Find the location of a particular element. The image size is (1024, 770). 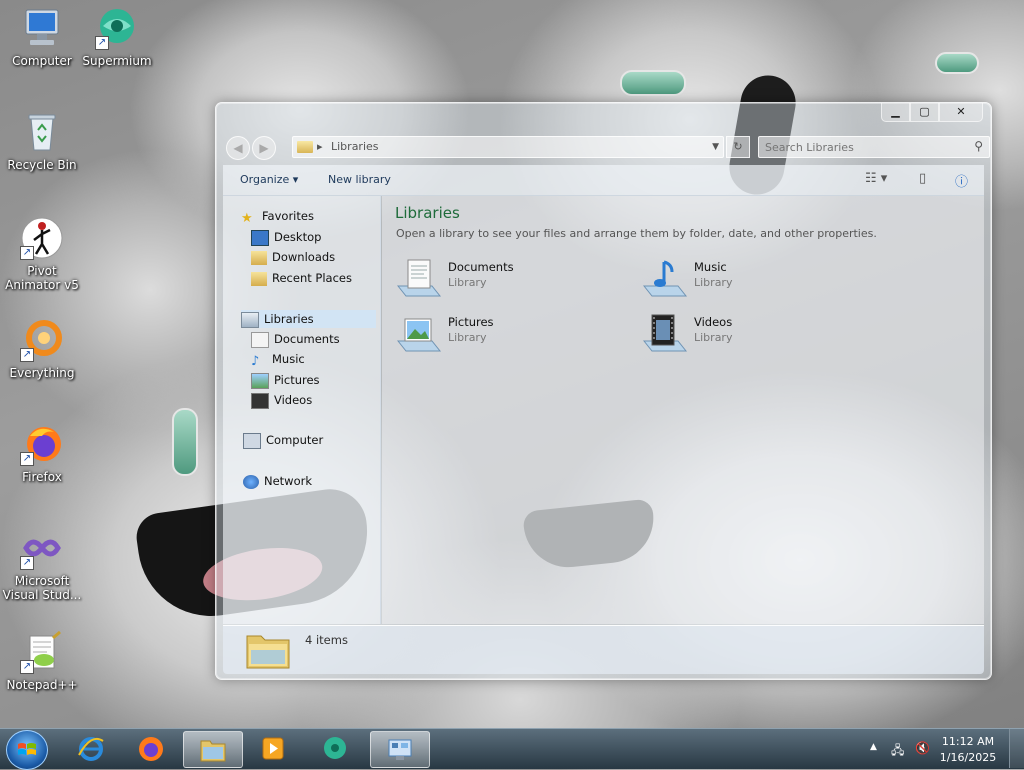

nav-favorites: ★ Favorites is located at coordinates (277, 216).